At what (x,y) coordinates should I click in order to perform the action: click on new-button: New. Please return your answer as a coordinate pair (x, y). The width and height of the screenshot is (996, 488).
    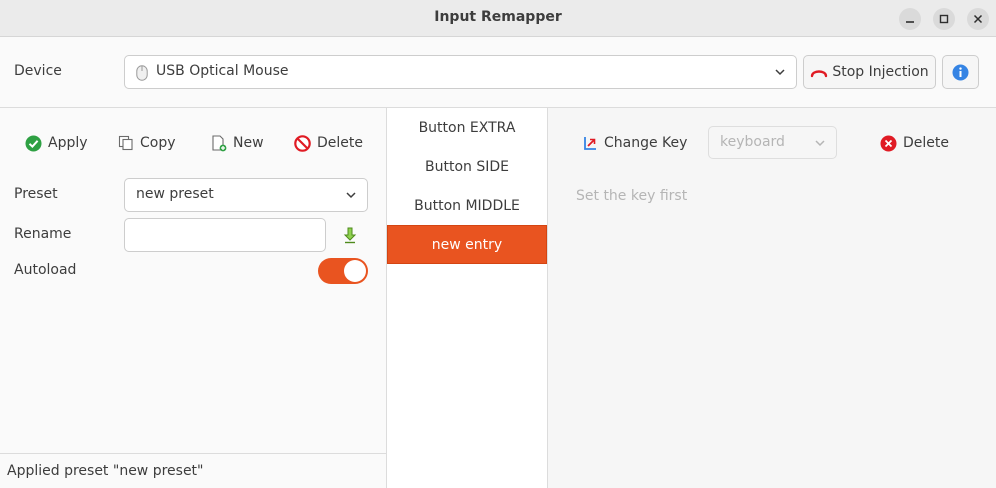
    Looking at the image, I should click on (237, 143).